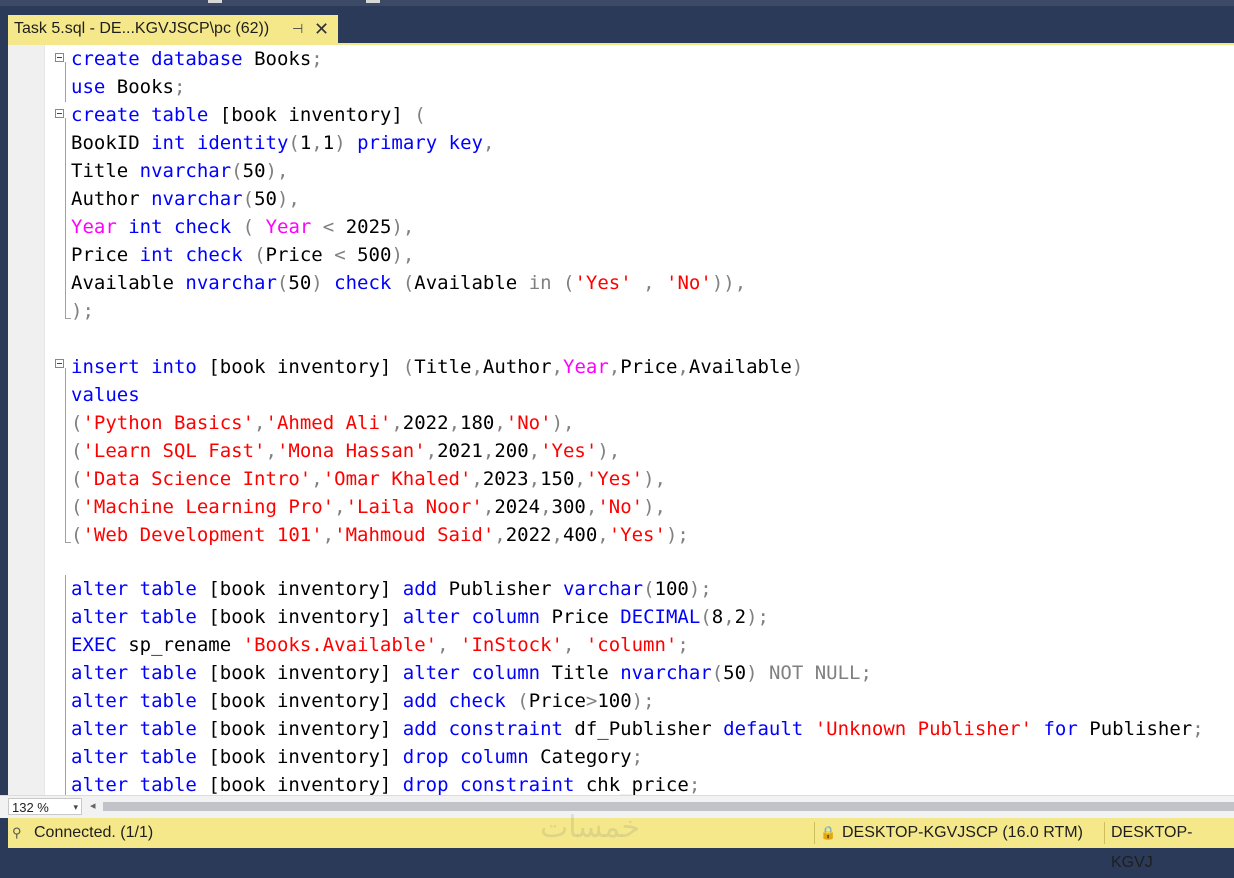 The image size is (1234, 878). Describe the element at coordinates (321, 29) in the screenshot. I see `close-icon: ✕` at that location.